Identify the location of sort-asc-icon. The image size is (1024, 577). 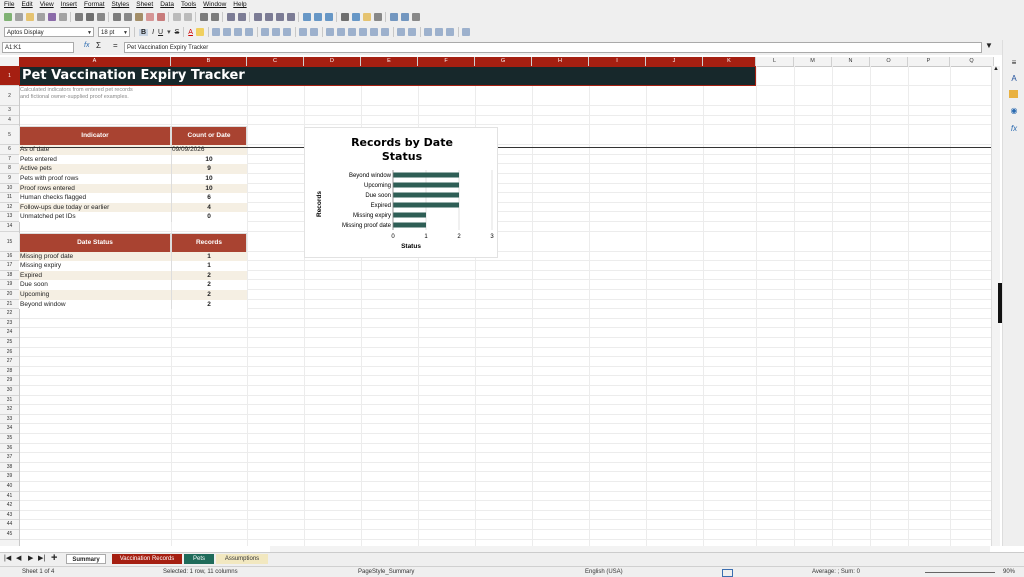
(268, 16).